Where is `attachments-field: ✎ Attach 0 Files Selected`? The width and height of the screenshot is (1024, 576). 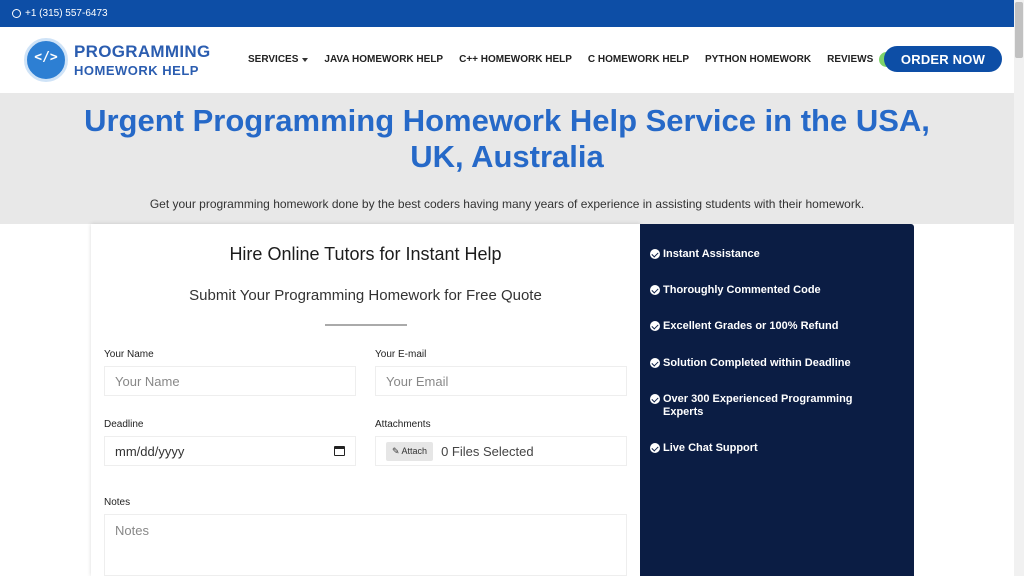
attachments-field: ✎ Attach 0 Files Selected is located at coordinates (501, 451).